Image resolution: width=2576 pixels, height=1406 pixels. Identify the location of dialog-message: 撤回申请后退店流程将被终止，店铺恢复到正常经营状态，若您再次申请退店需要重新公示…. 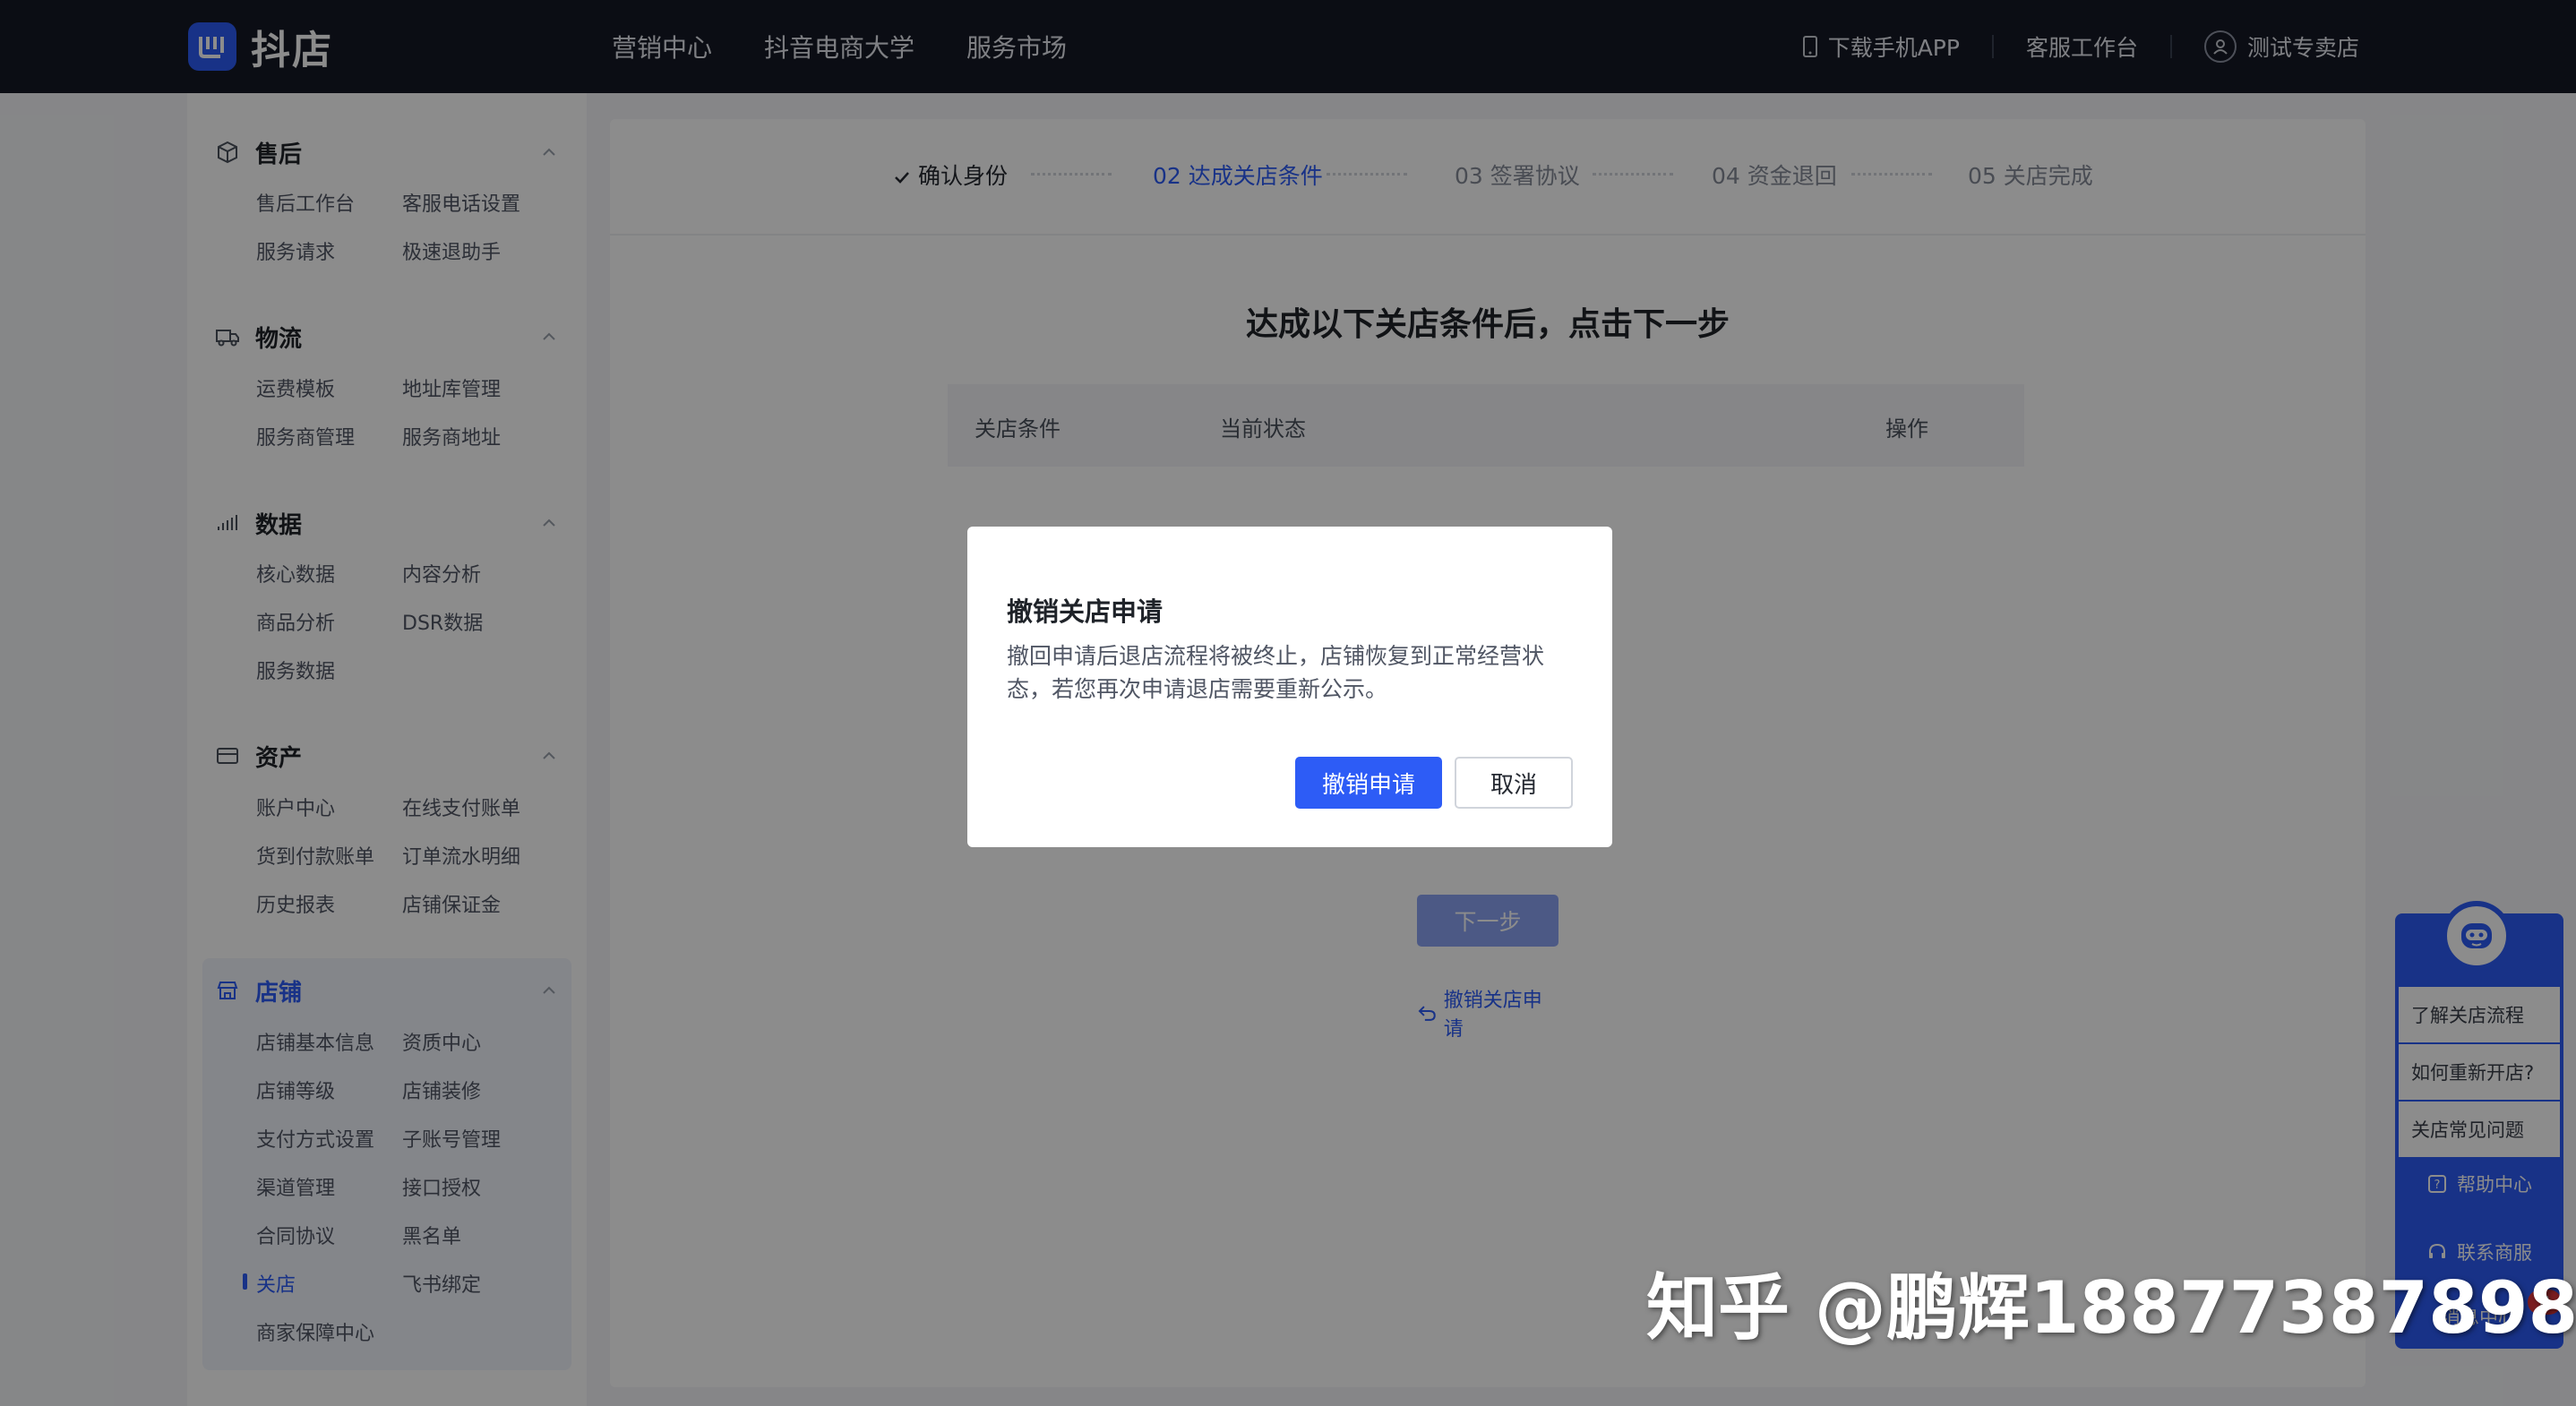
(1276, 672).